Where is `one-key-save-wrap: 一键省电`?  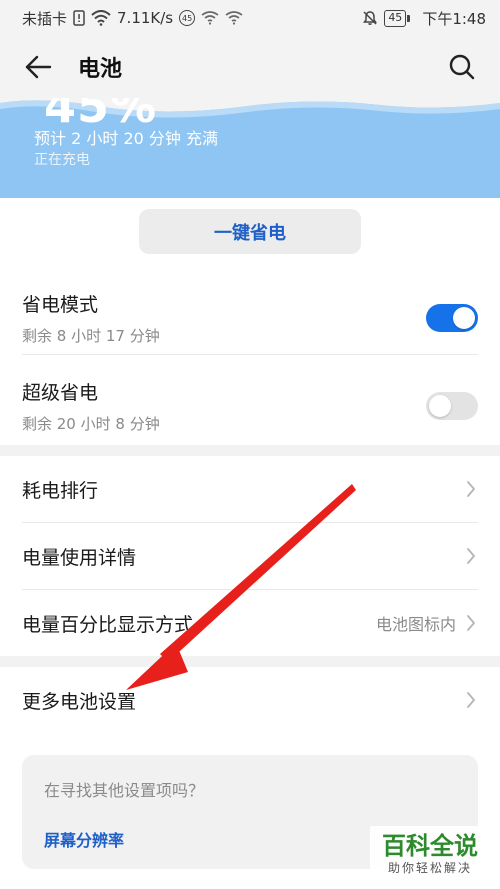 one-key-save-wrap: 一键省电 is located at coordinates (250, 231).